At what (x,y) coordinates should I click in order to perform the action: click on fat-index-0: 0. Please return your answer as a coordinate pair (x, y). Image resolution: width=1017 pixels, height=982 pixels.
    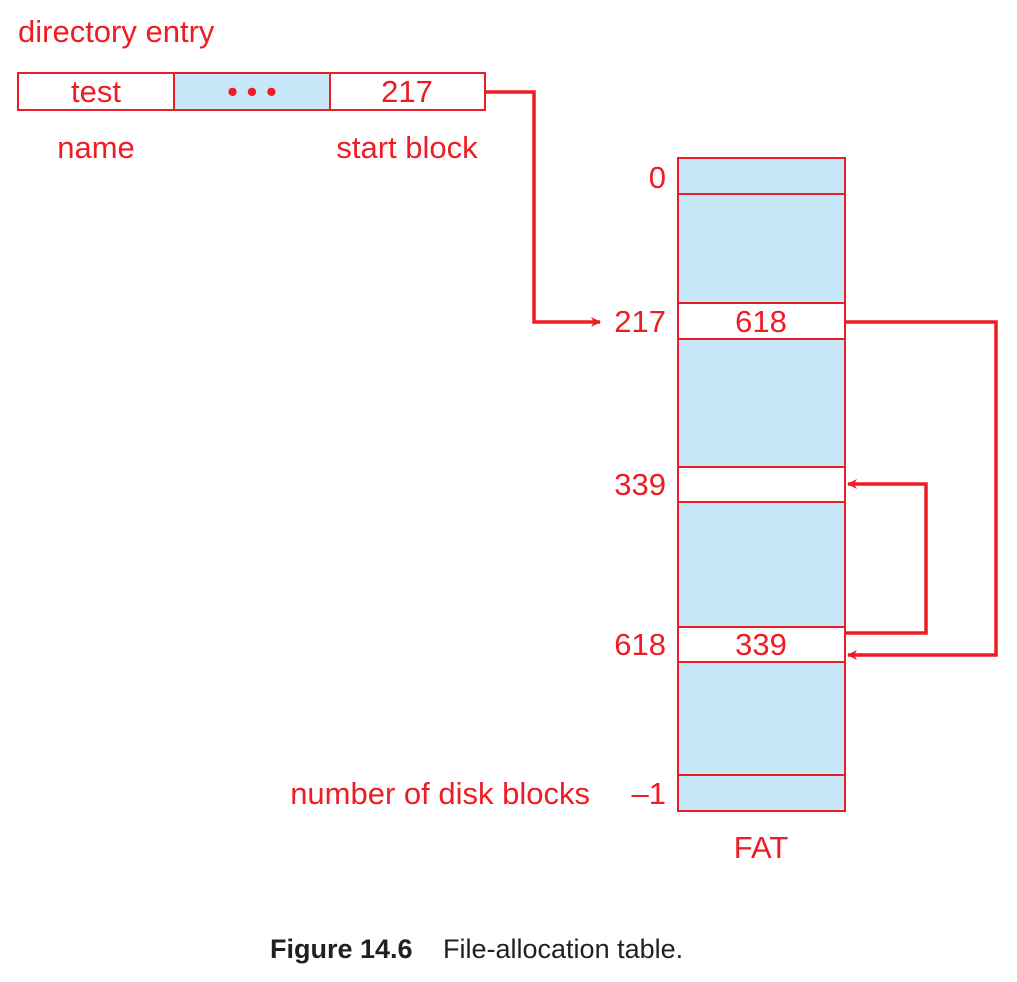
    Looking at the image, I should click on (657, 177).